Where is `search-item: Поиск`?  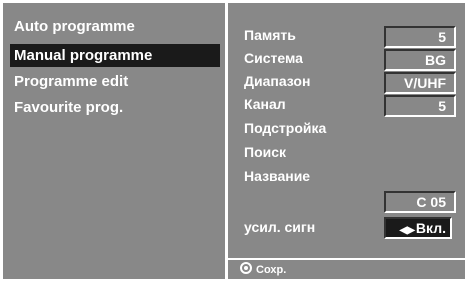 search-item: Поиск is located at coordinates (265, 152).